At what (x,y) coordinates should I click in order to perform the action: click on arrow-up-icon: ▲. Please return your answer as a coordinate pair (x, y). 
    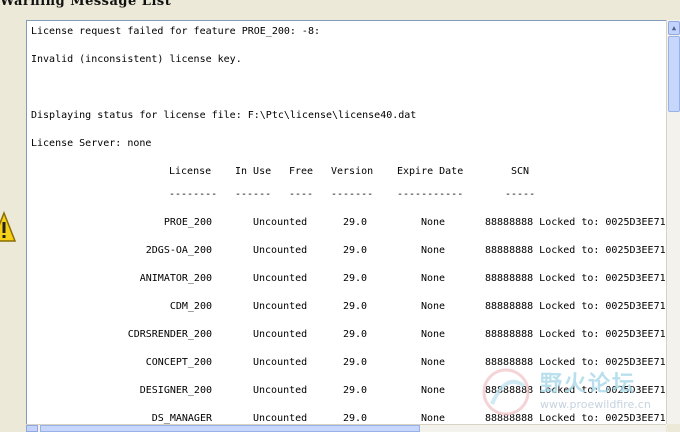
    Looking at the image, I should click on (674, 28).